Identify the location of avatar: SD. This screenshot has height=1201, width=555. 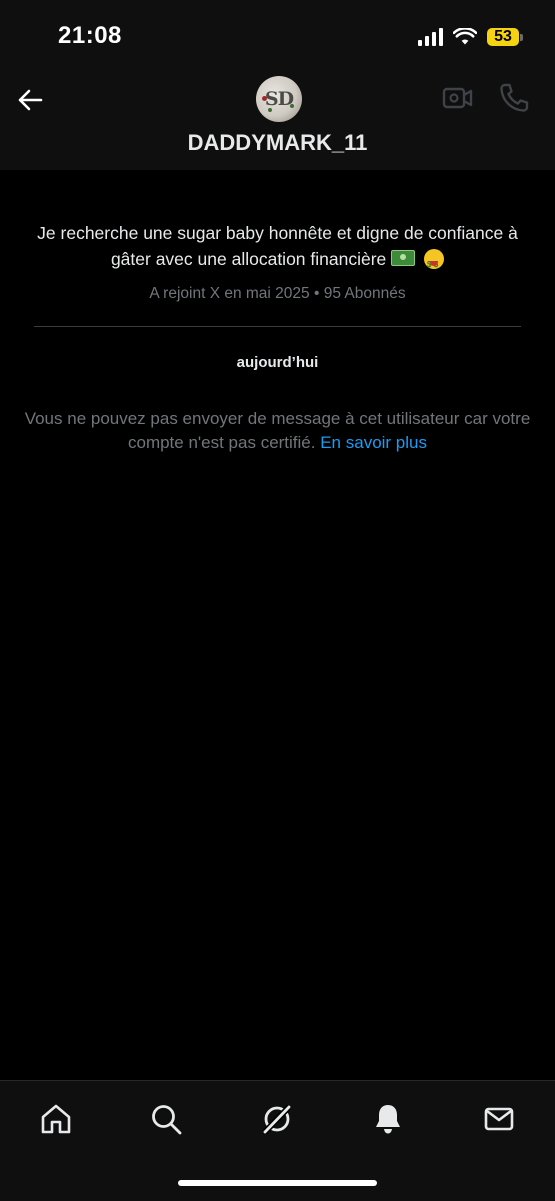
(279, 99).